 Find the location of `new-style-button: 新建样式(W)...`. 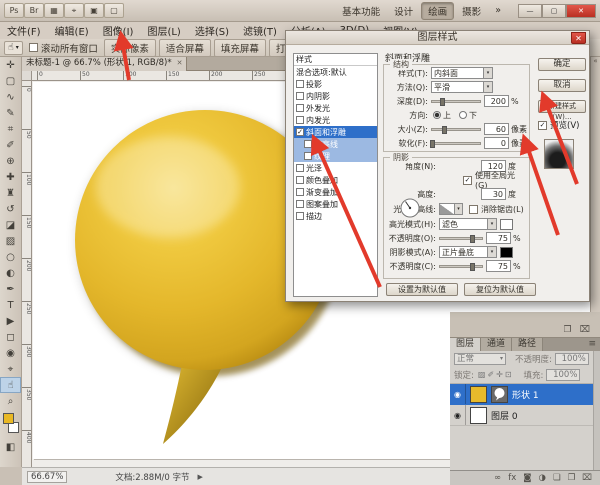

new-style-button: 新建样式(W)... is located at coordinates (562, 110).